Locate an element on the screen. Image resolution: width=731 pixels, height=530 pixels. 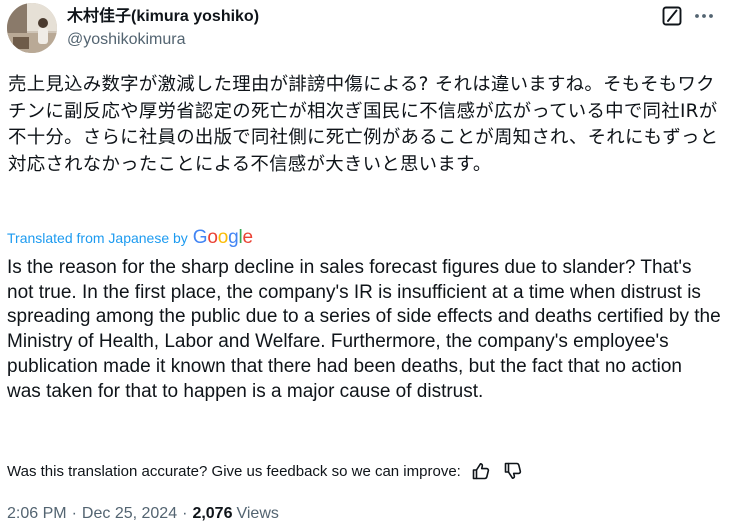
views-count: 2,076 is located at coordinates (212, 513).